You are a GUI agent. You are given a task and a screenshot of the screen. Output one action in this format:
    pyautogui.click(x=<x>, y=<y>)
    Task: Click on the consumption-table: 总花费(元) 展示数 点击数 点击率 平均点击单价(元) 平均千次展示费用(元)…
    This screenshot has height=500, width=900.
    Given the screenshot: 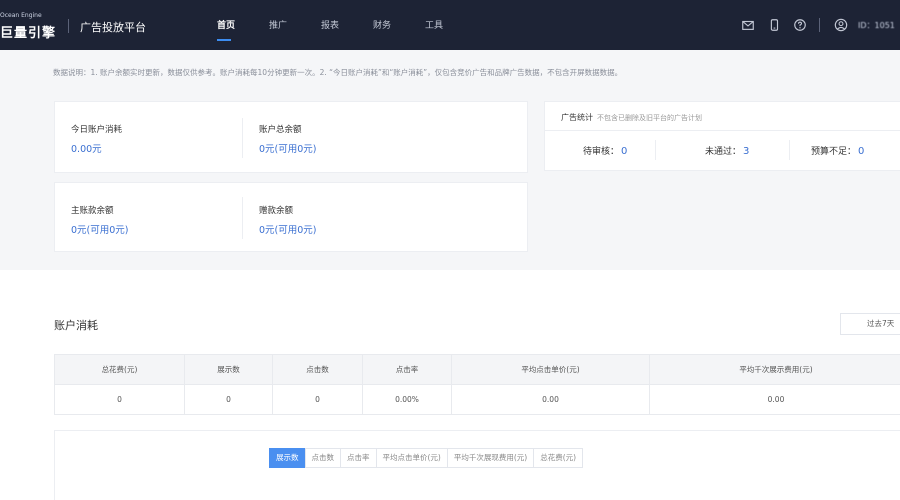 What is the action you would take?
    pyautogui.click(x=477, y=384)
    